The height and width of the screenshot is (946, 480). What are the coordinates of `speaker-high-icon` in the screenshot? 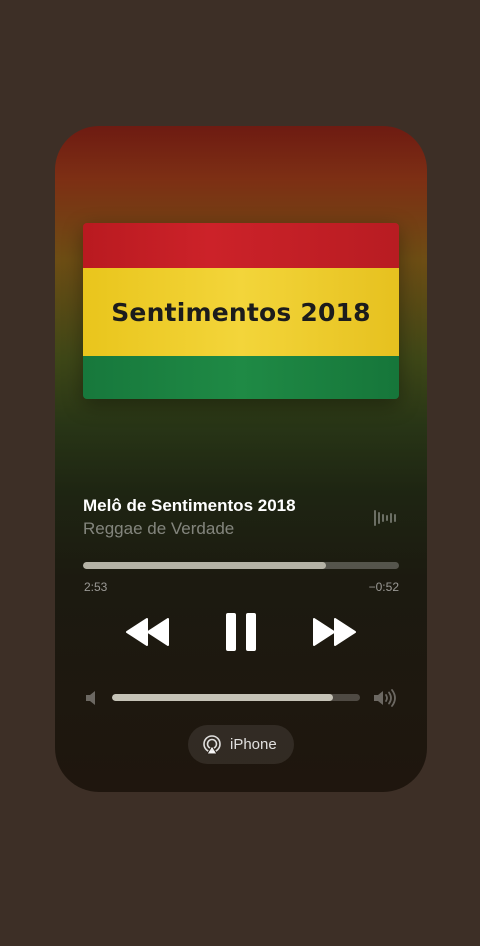 It's located at (386, 698).